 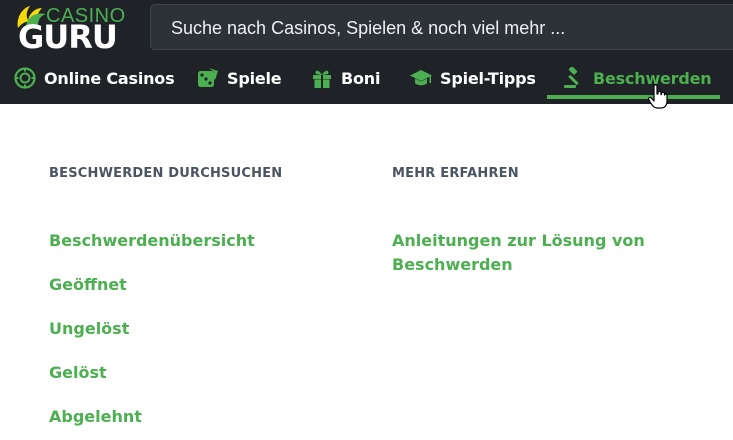 What do you see at coordinates (637, 78) in the screenshot?
I see `nav-item-beschwerden: Beschwerden` at bounding box center [637, 78].